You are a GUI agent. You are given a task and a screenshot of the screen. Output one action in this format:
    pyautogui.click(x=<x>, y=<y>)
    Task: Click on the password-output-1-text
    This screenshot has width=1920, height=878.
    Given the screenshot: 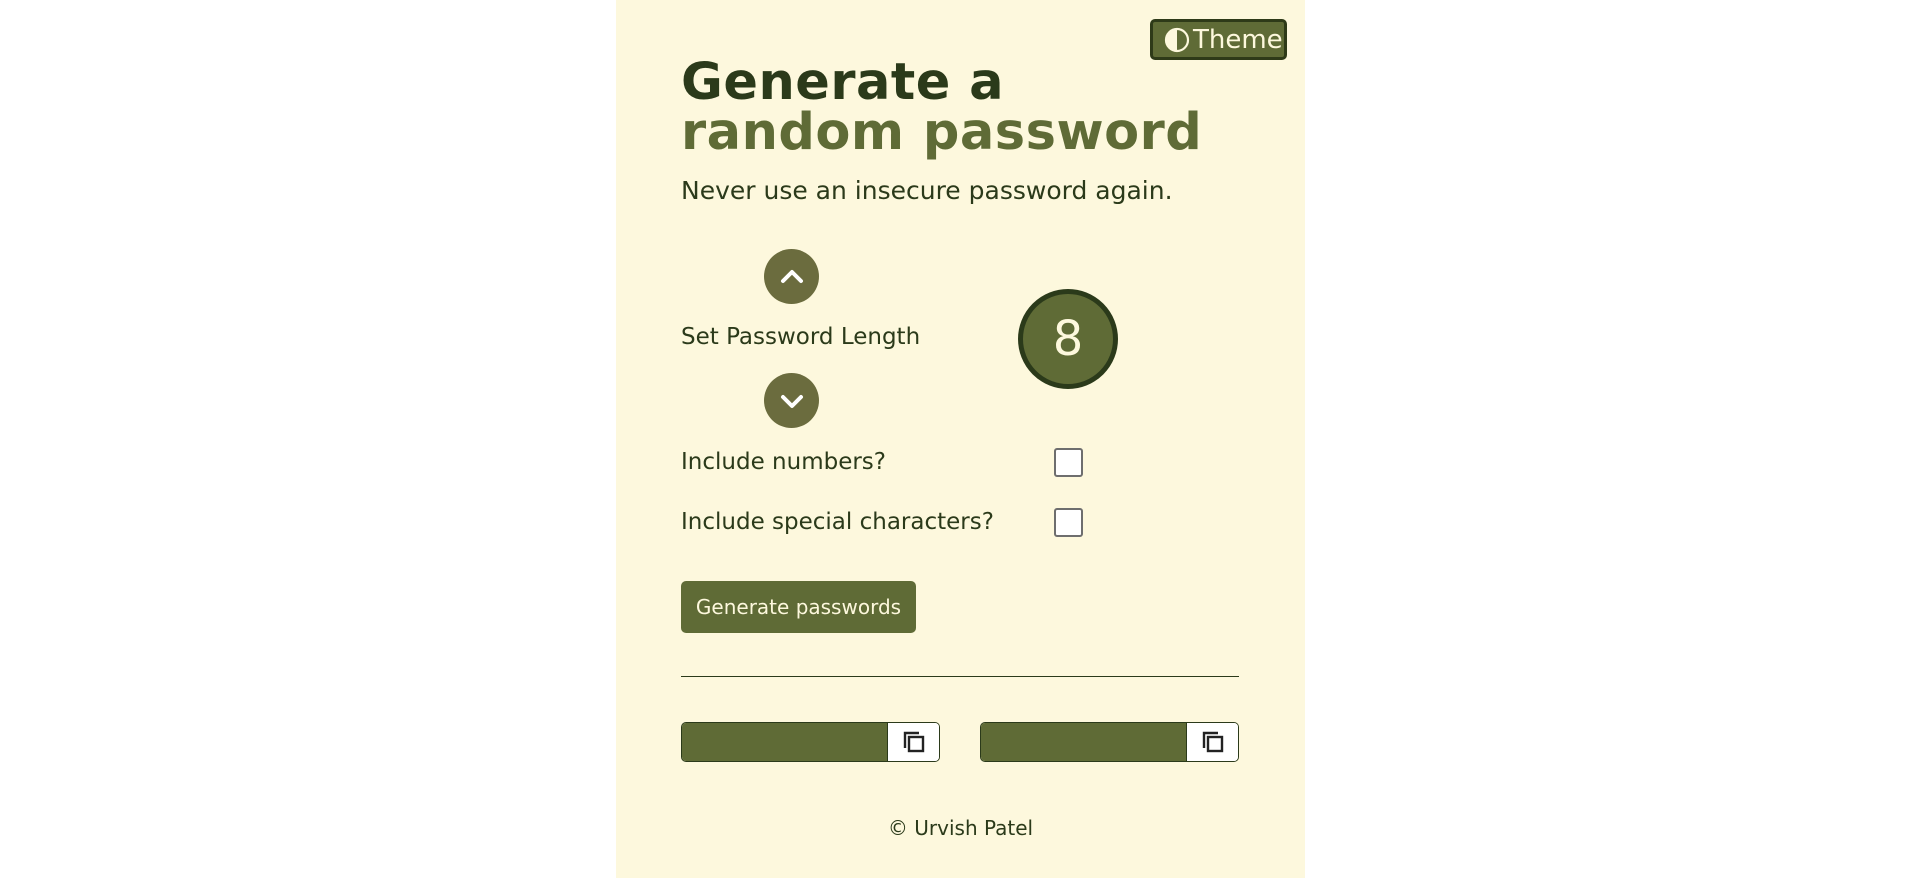 What is the action you would take?
    pyautogui.click(x=784, y=742)
    